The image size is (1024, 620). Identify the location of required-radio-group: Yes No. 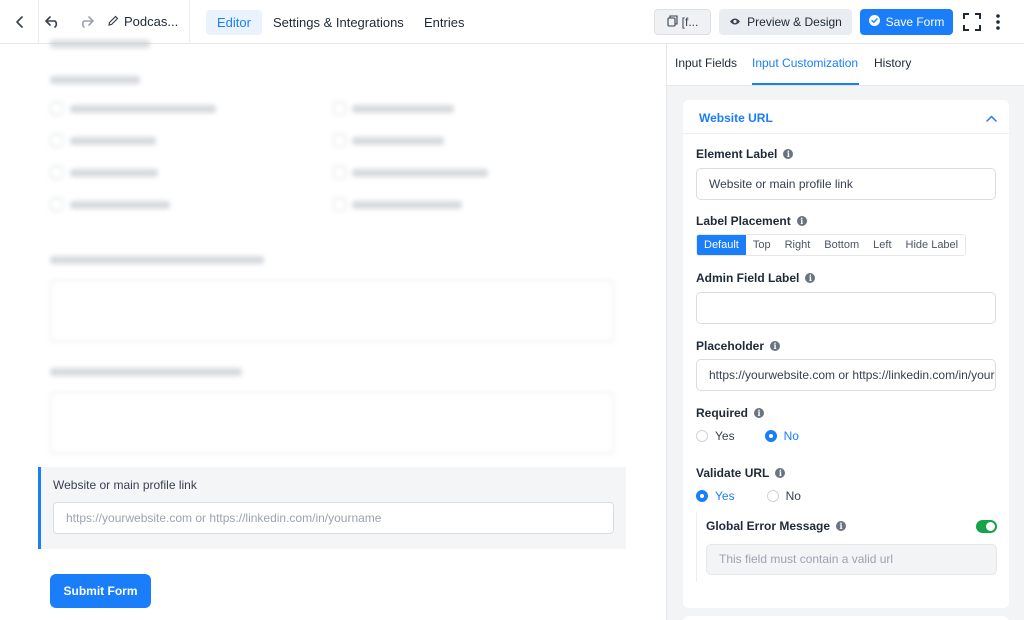
(747, 436).